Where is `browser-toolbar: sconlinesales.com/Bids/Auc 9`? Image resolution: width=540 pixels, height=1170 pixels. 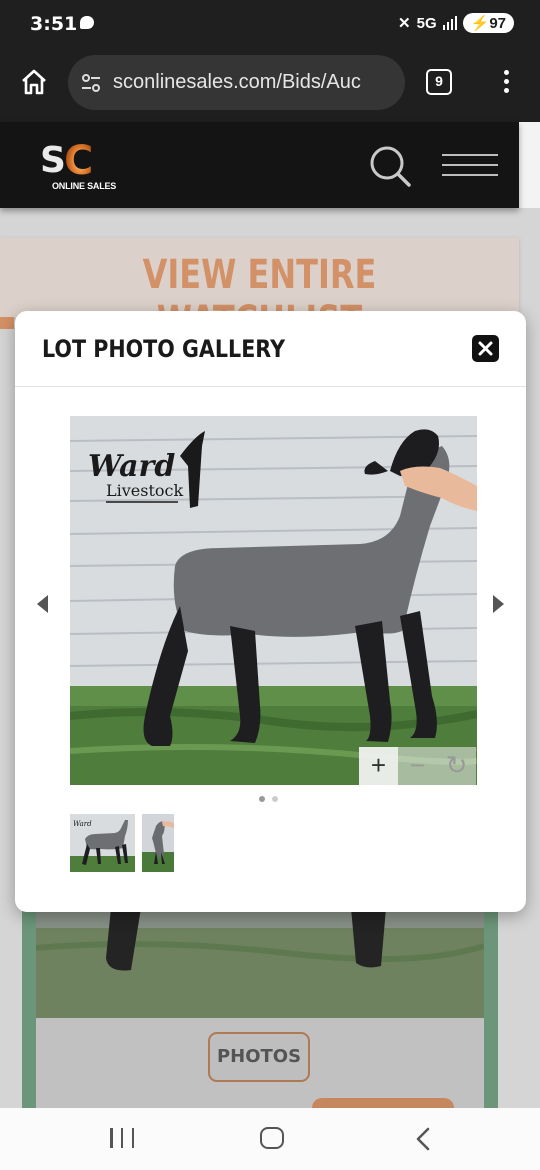 browser-toolbar: sconlinesales.com/Bids/Auc 9 is located at coordinates (270, 86).